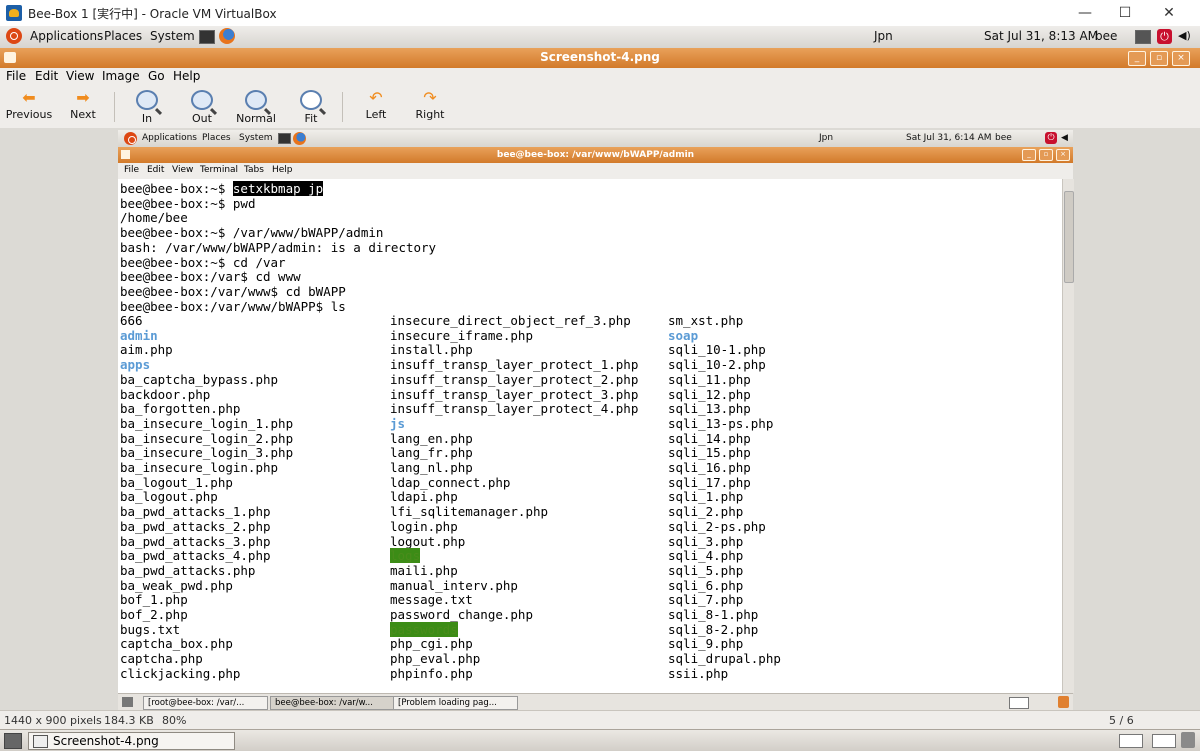  Describe the element at coordinates (514, 350) in the screenshot. I see `file-entry: install.php` at that location.